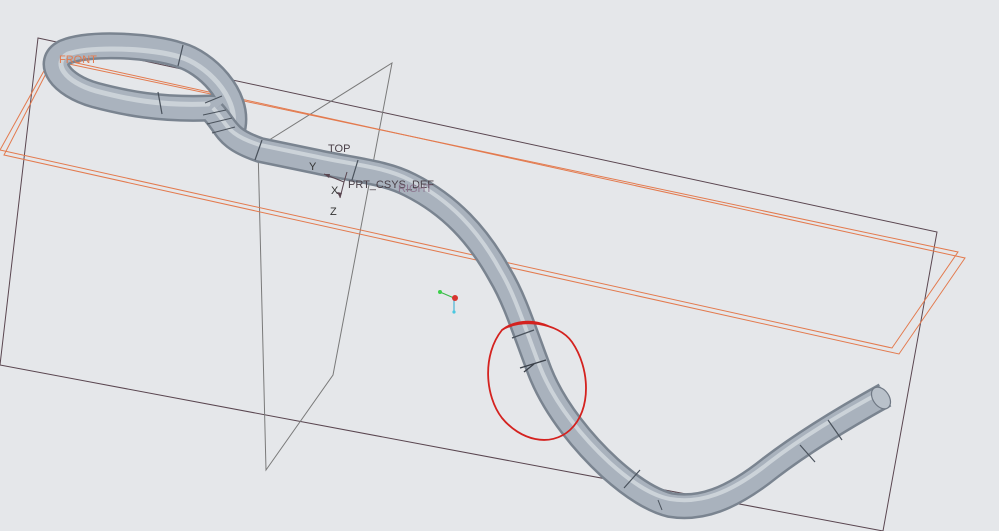 The width and height of the screenshot is (999, 531). I want to click on csys-axis-z-label: Z, so click(333, 212).